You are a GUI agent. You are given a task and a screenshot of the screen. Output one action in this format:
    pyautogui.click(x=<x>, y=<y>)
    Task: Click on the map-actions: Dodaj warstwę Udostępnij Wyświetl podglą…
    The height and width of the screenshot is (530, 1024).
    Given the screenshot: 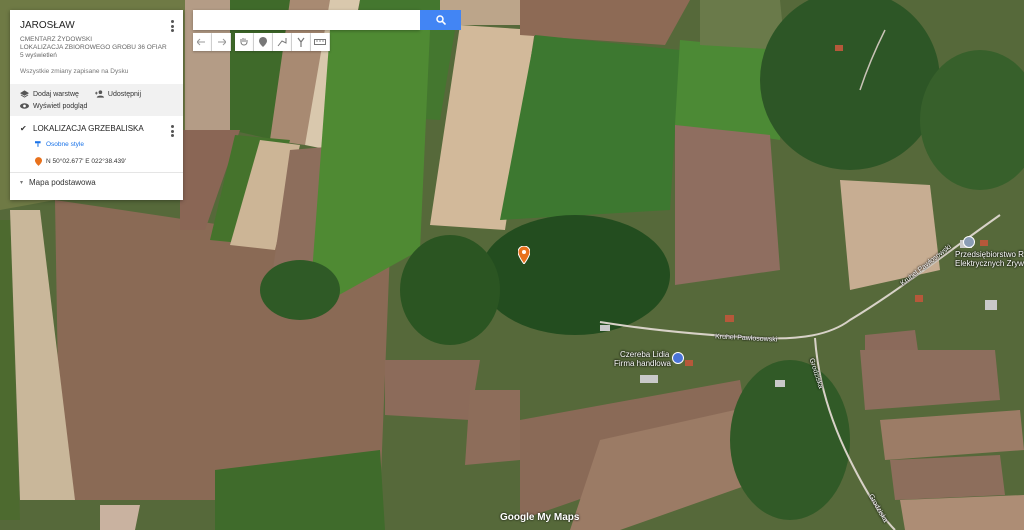 What is the action you would take?
    pyautogui.click(x=96, y=100)
    